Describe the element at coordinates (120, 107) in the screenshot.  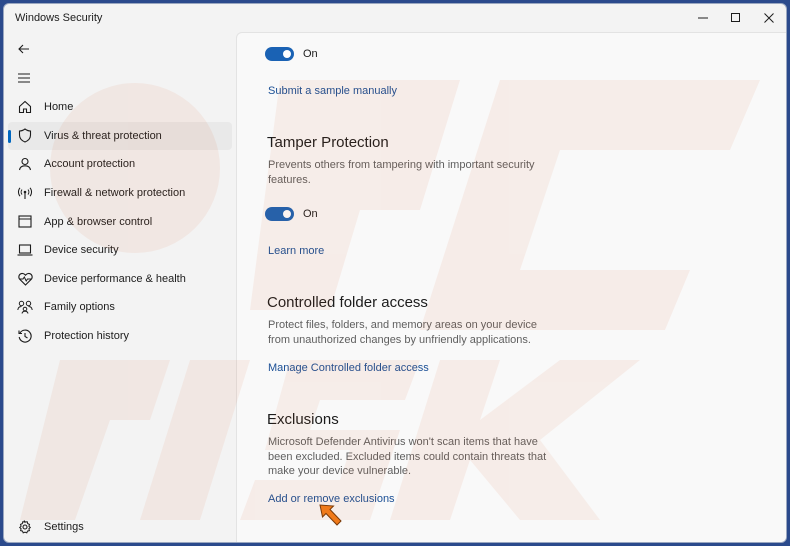
I see `sidebar-item-home: Home` at that location.